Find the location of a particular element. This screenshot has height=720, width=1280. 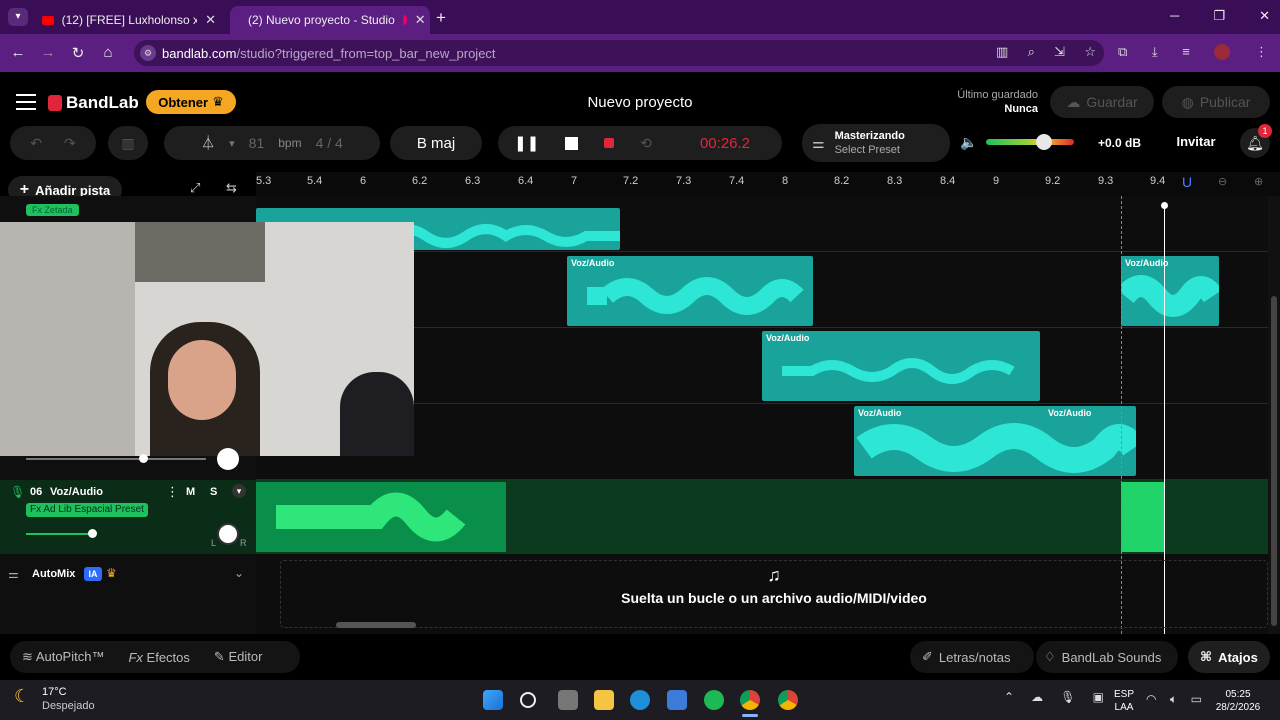

menu-icon: ⋮ is located at coordinates (1261, 52).